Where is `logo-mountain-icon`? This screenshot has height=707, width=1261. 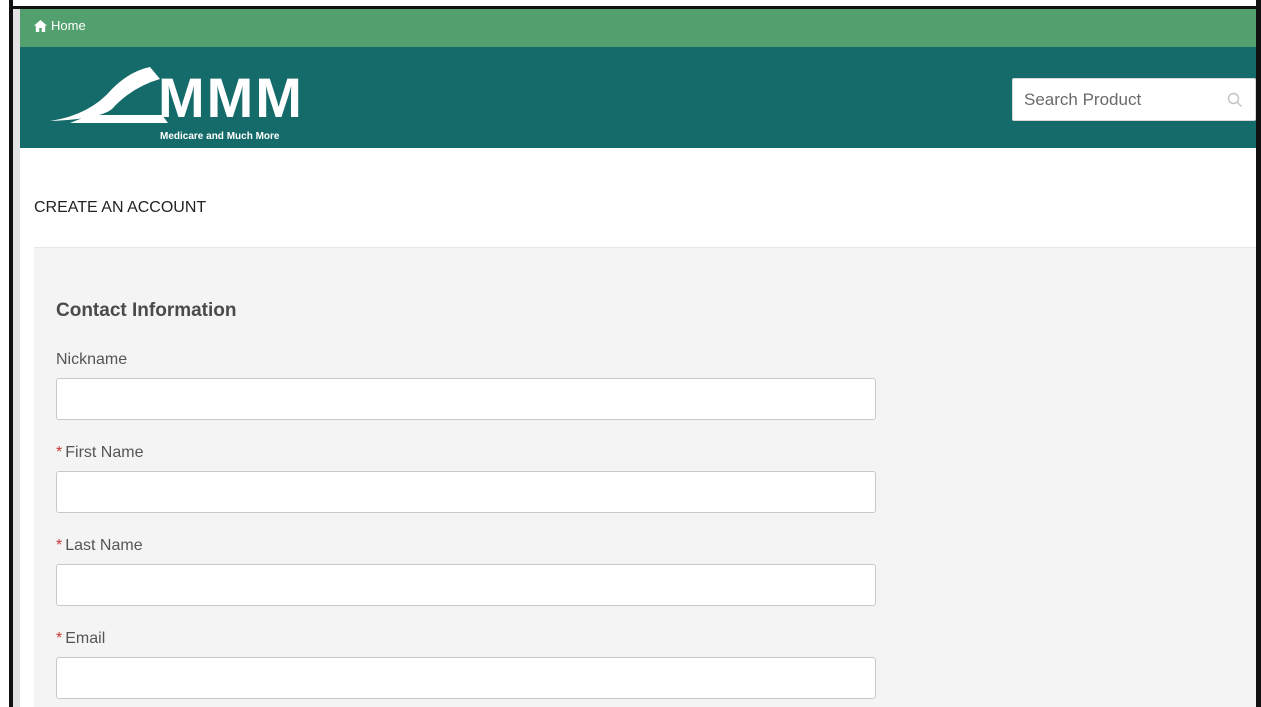
logo-mountain-icon is located at coordinates (109, 95).